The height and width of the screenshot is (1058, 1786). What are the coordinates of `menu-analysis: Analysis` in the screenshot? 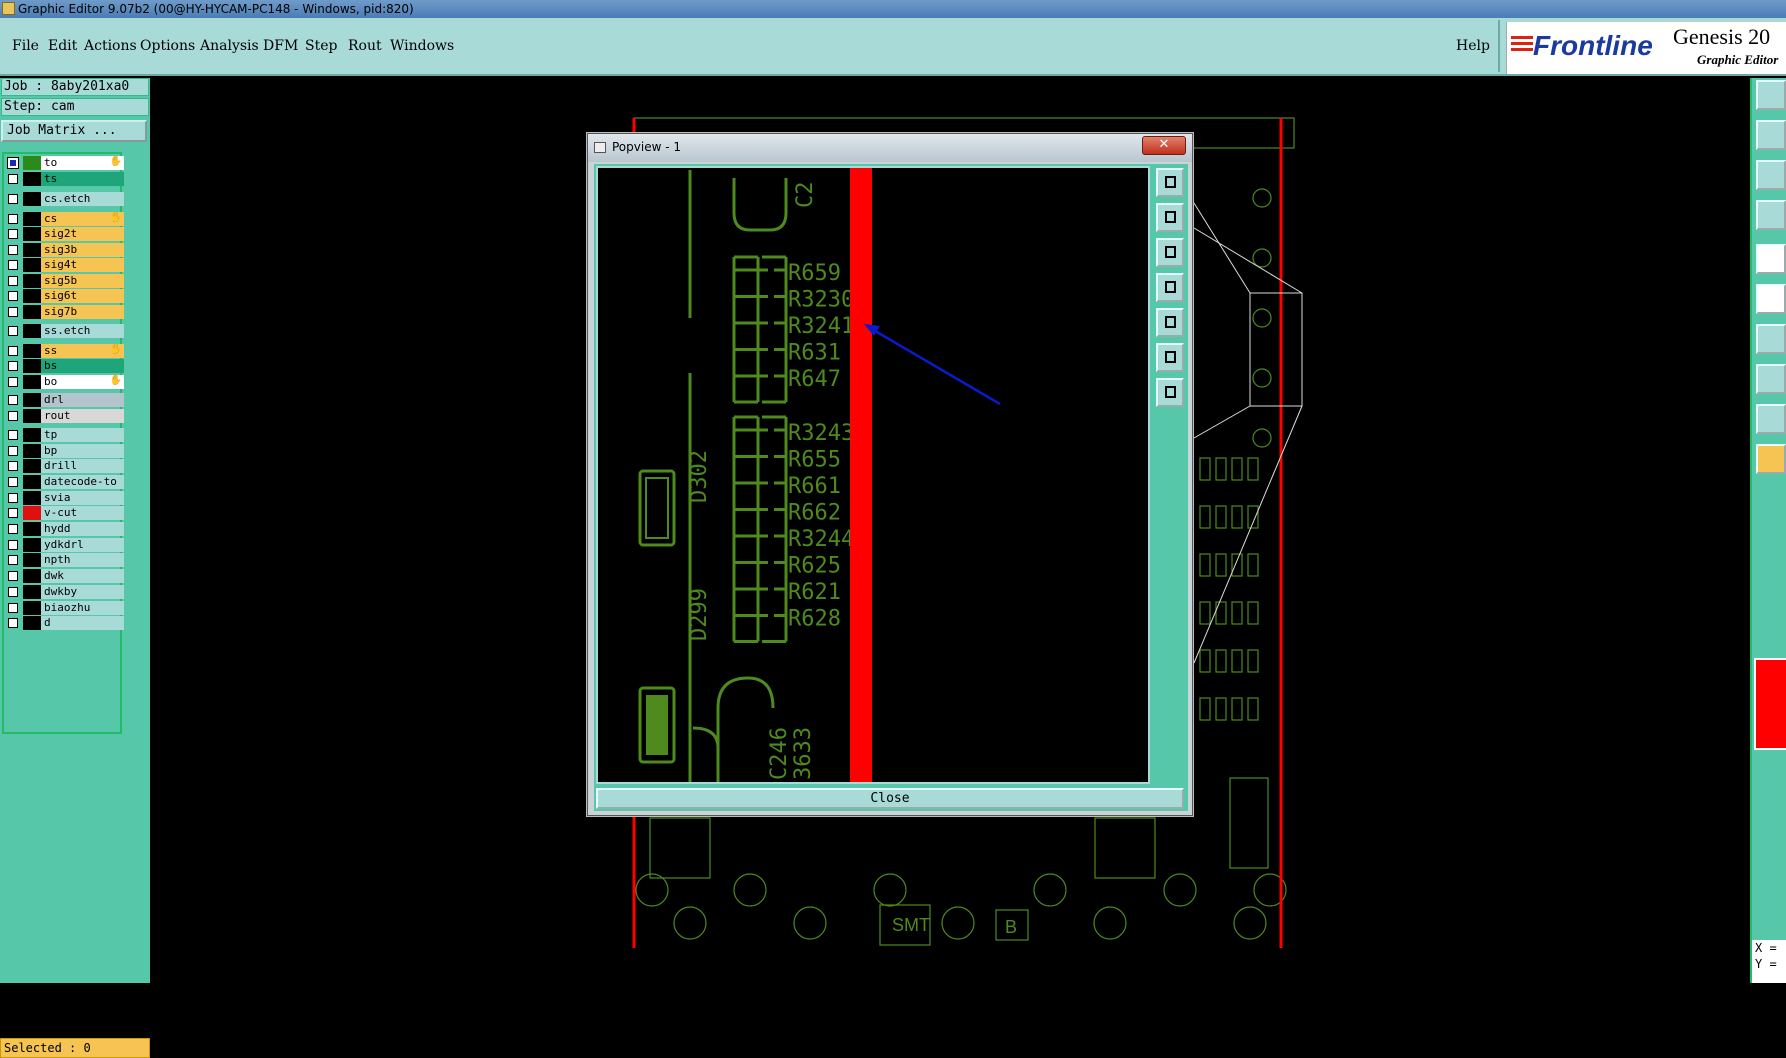 It's located at (229, 46).